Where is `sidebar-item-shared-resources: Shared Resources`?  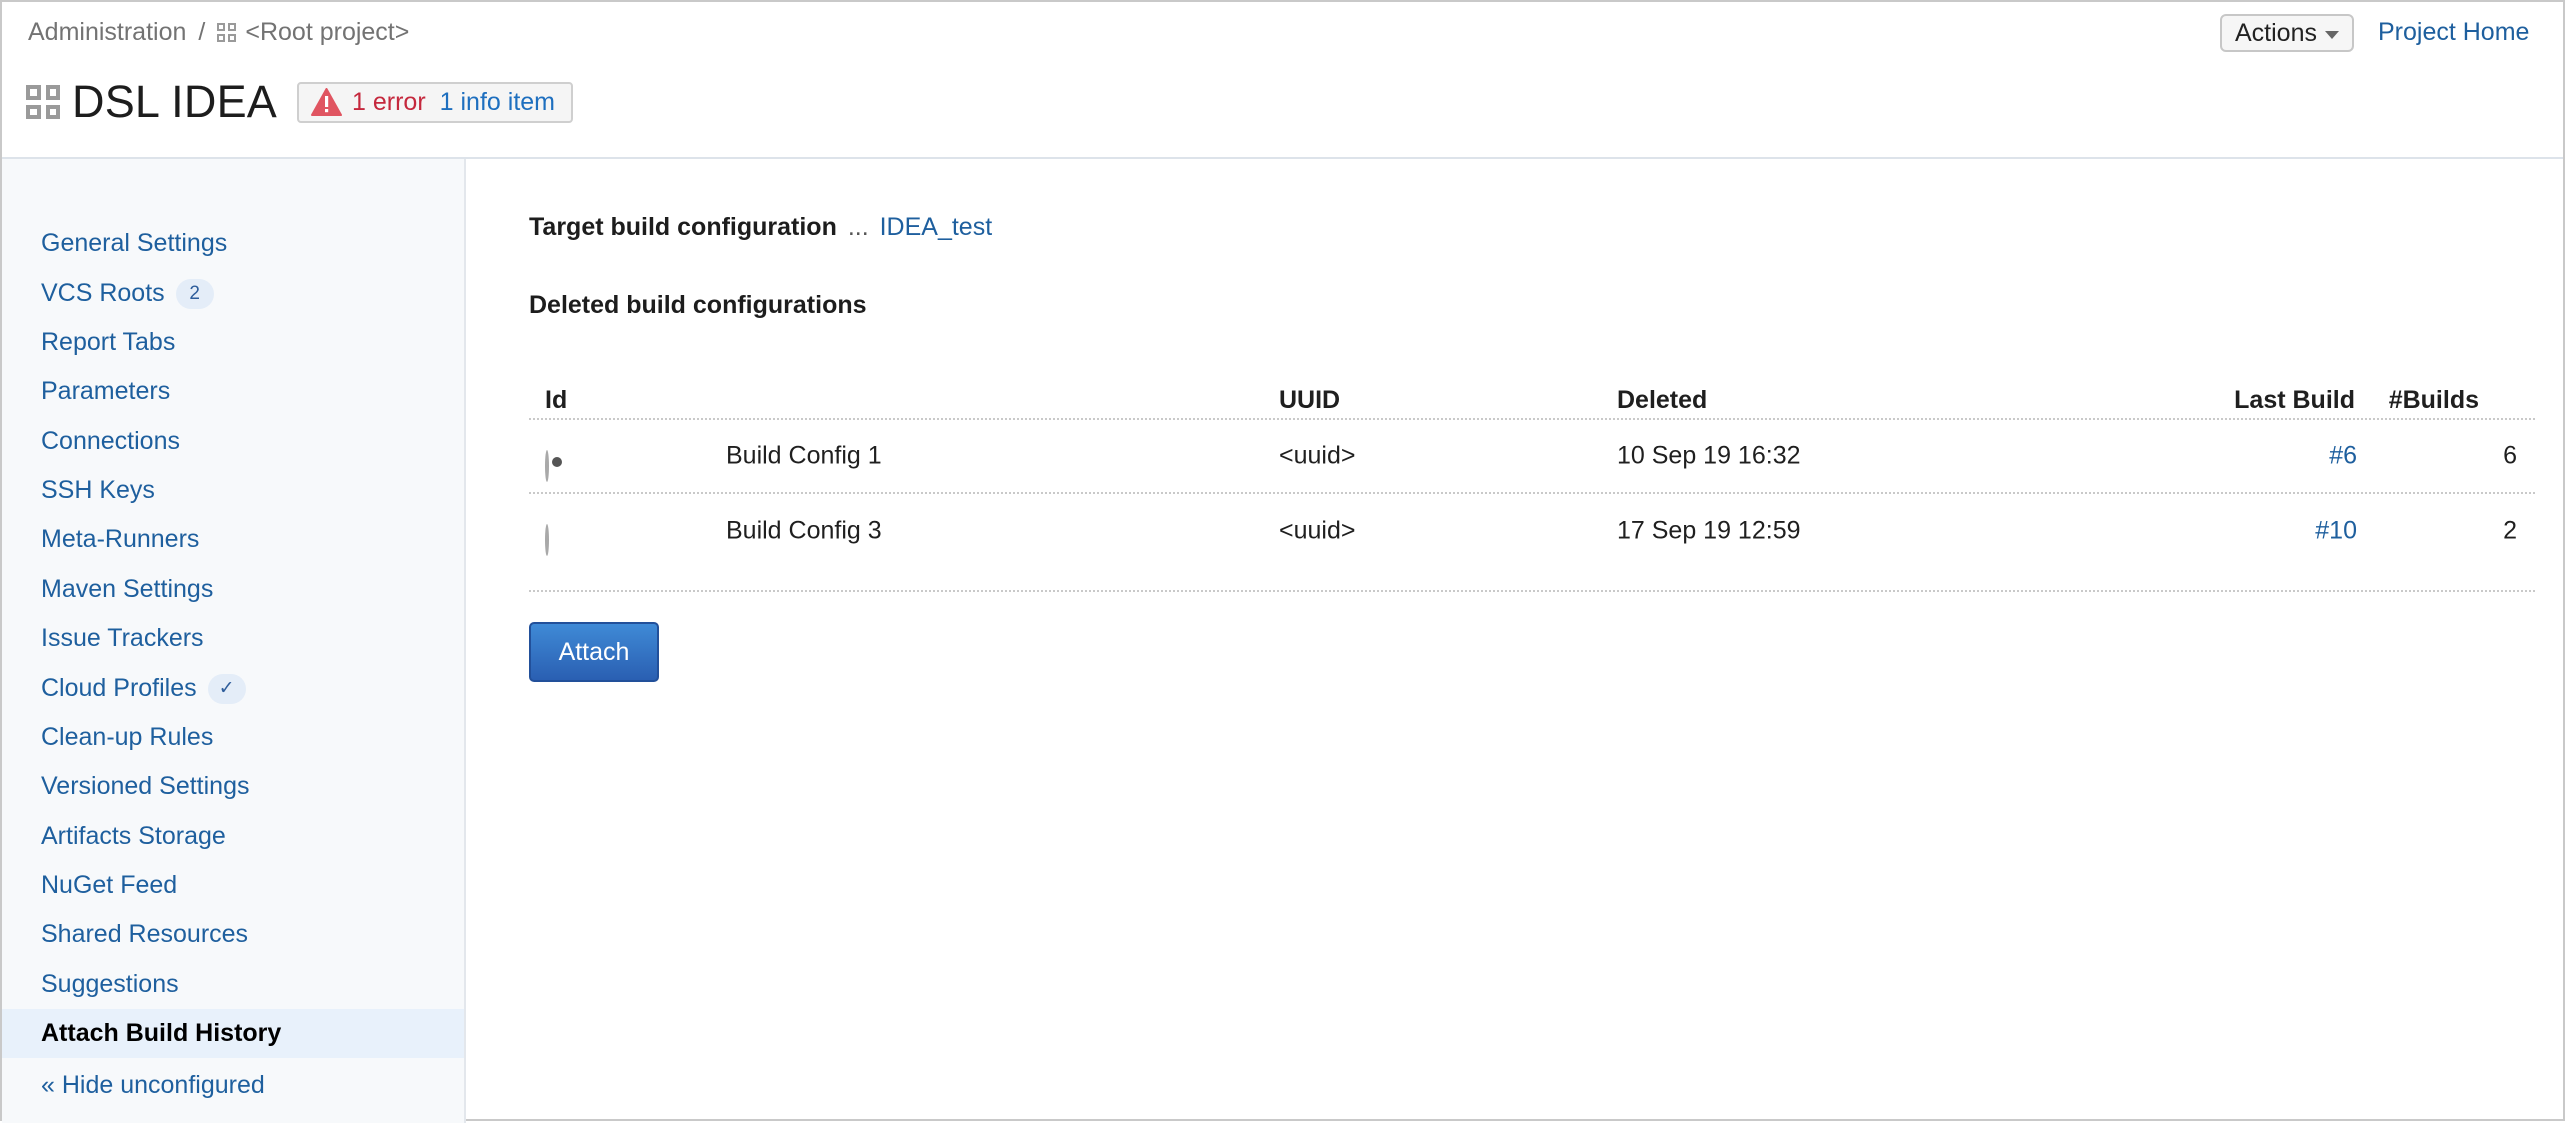
sidebar-item-shared-resources: Shared Resources is located at coordinates (233, 934).